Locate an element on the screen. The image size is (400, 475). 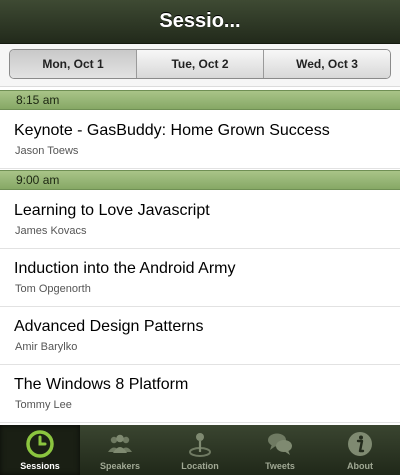
session-speaker: Jason Toews is located at coordinates (47, 151).